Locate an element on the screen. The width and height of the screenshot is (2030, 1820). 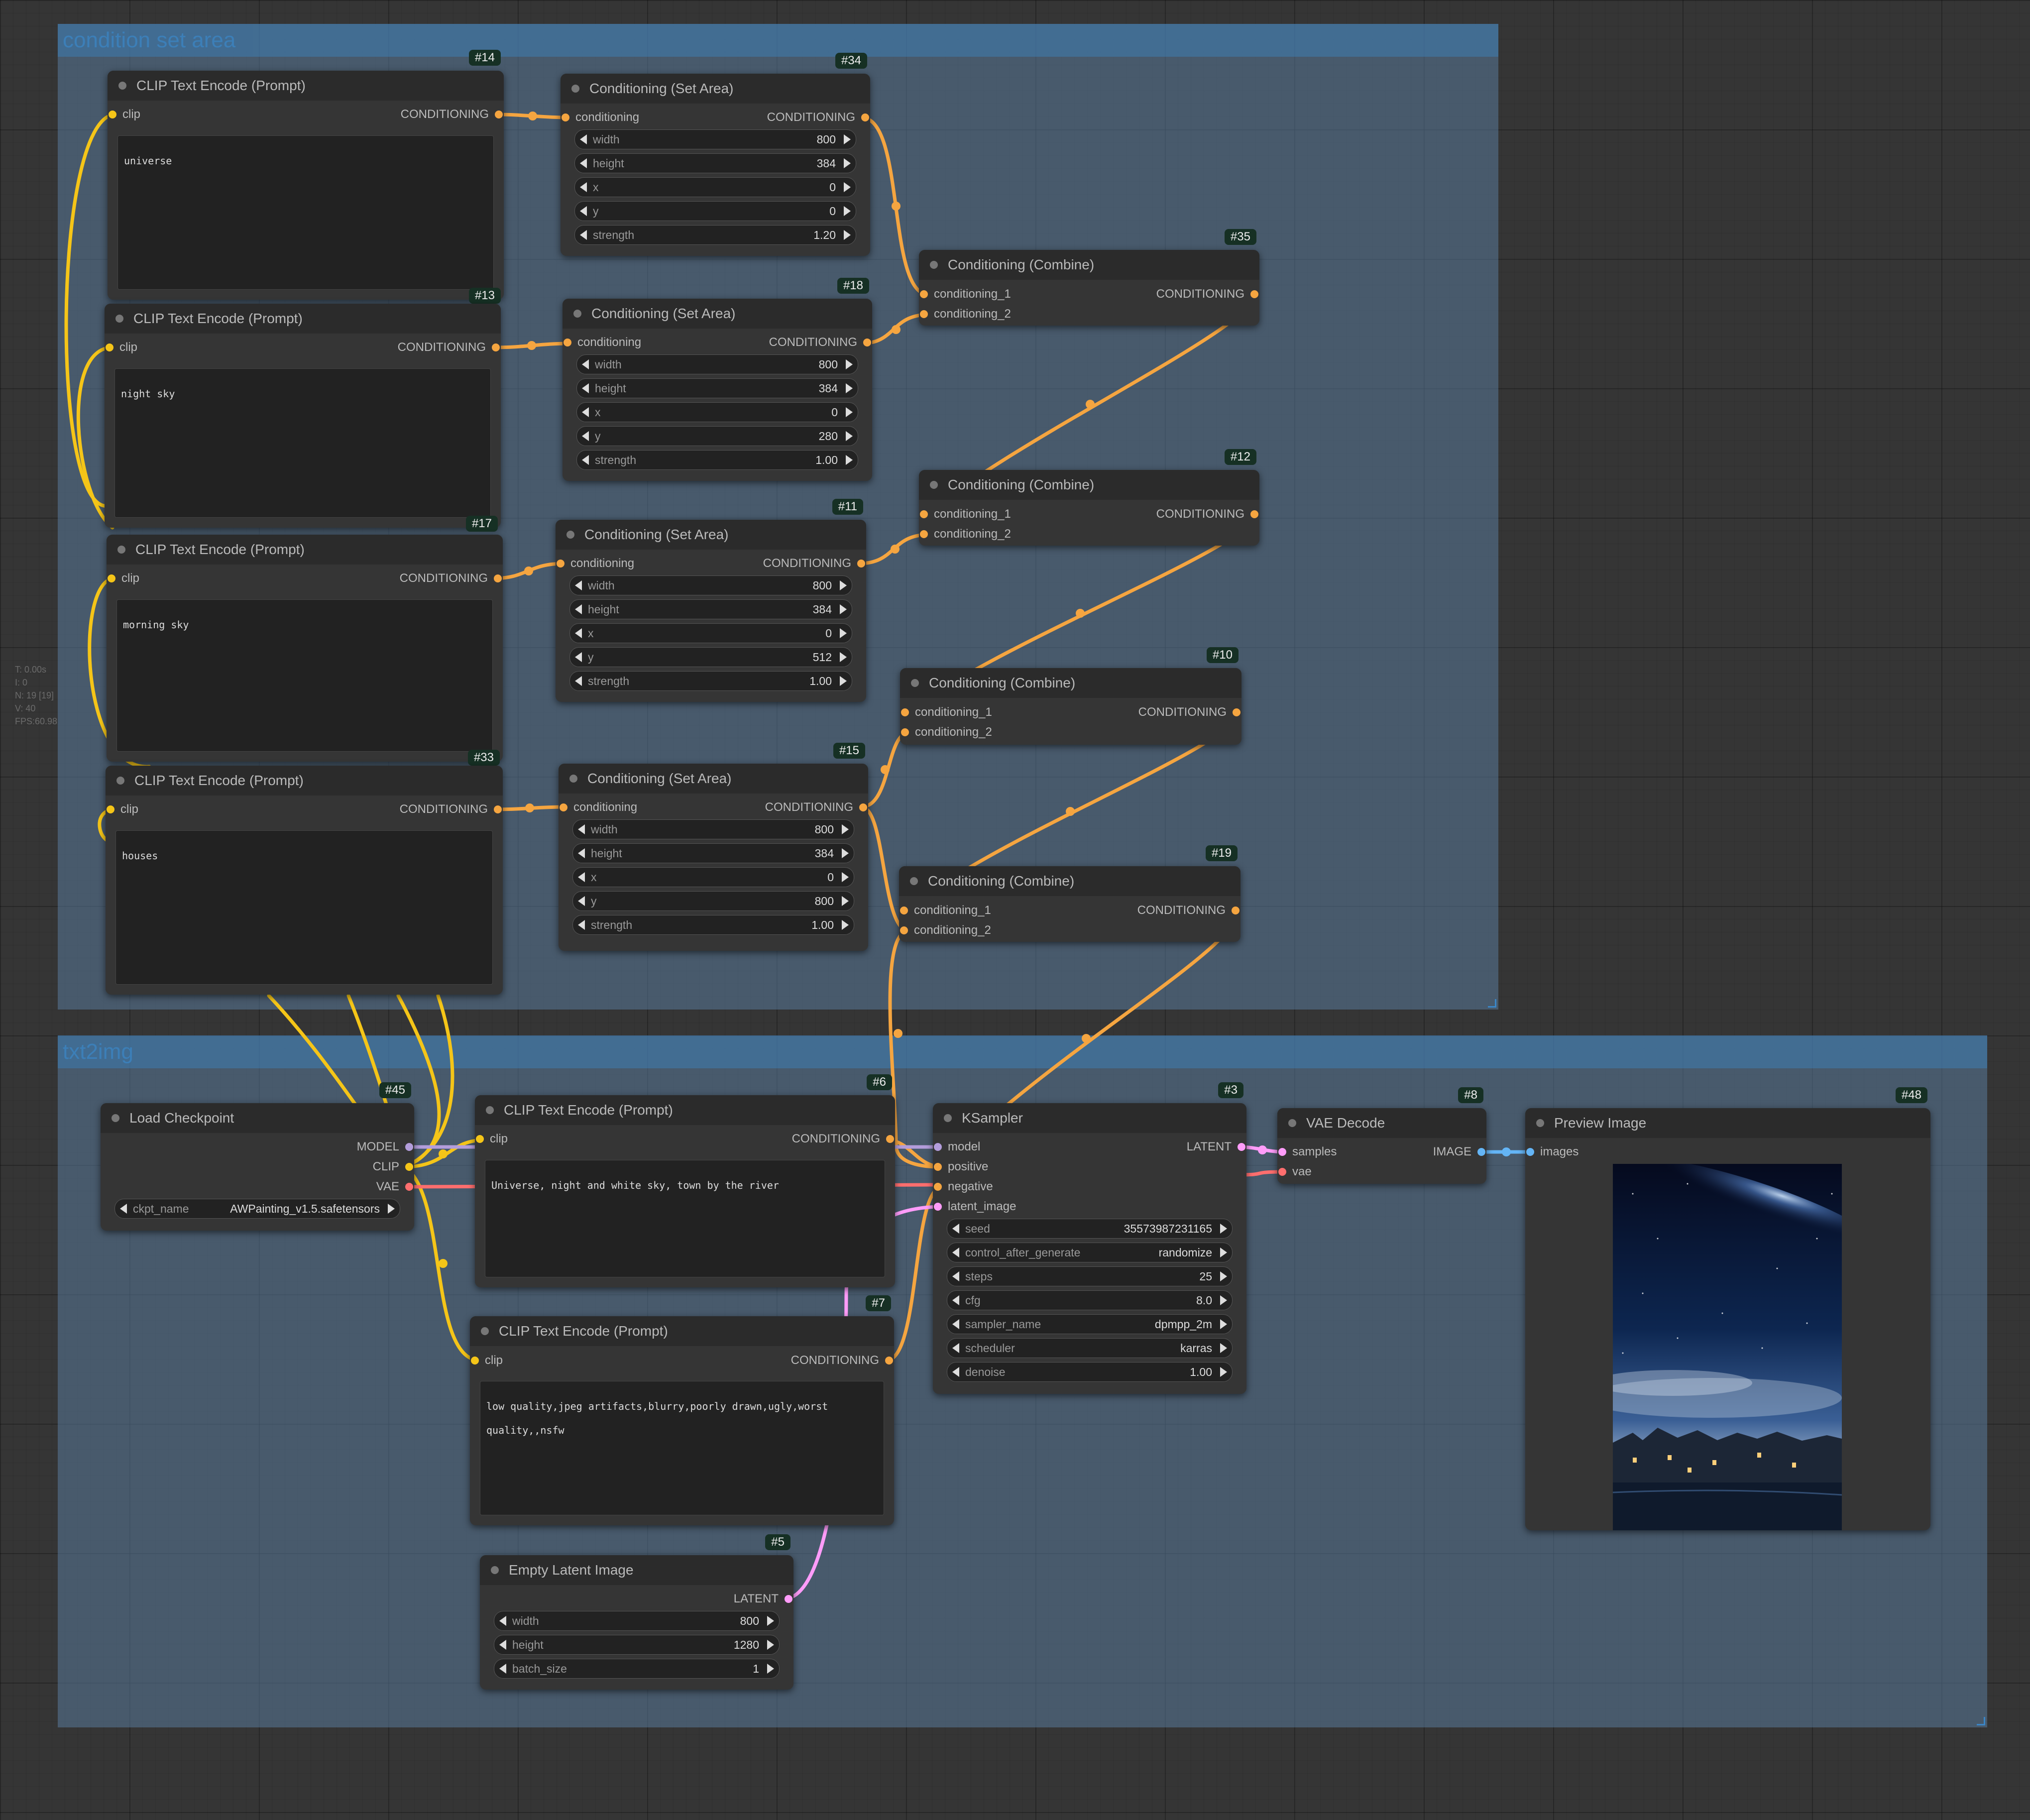
widget-ckpt-name: ckpt_name AWPainting_v1.5.safetensors is located at coordinates (257, 1209).